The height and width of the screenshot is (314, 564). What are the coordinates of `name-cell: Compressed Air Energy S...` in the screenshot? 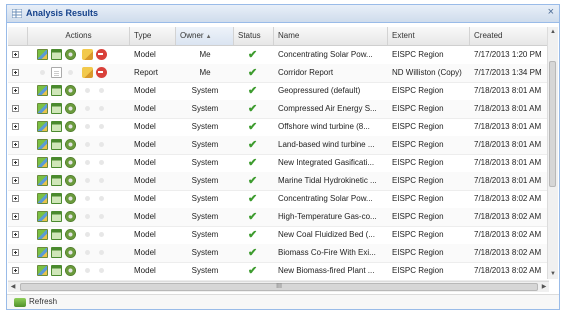 It's located at (327, 108).